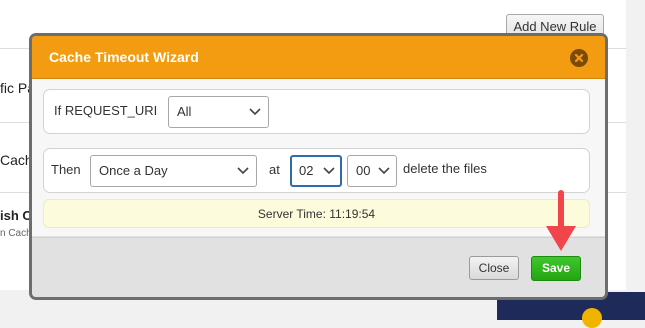 The width and height of the screenshot is (645, 328). Describe the element at coordinates (592, 318) in the screenshot. I see `bg-banner-icon` at that location.